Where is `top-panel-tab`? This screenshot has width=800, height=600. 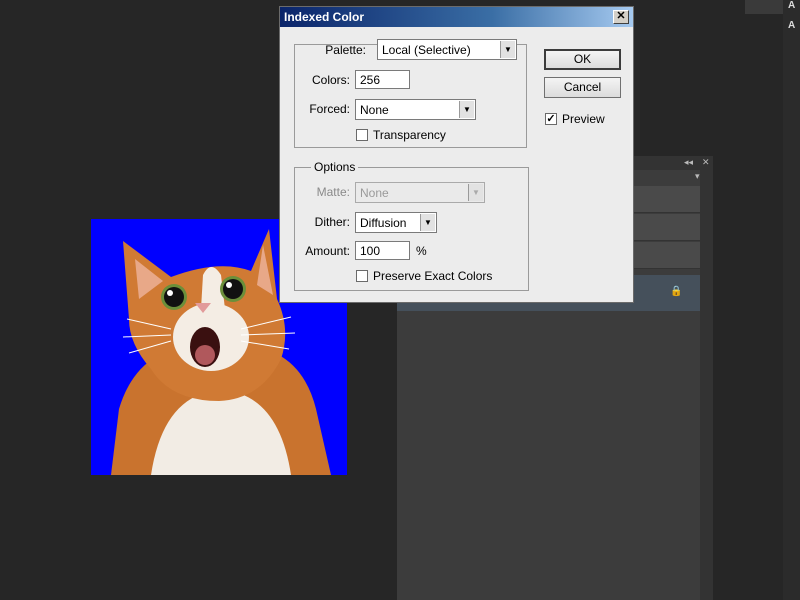
top-panel-tab is located at coordinates (764, 7).